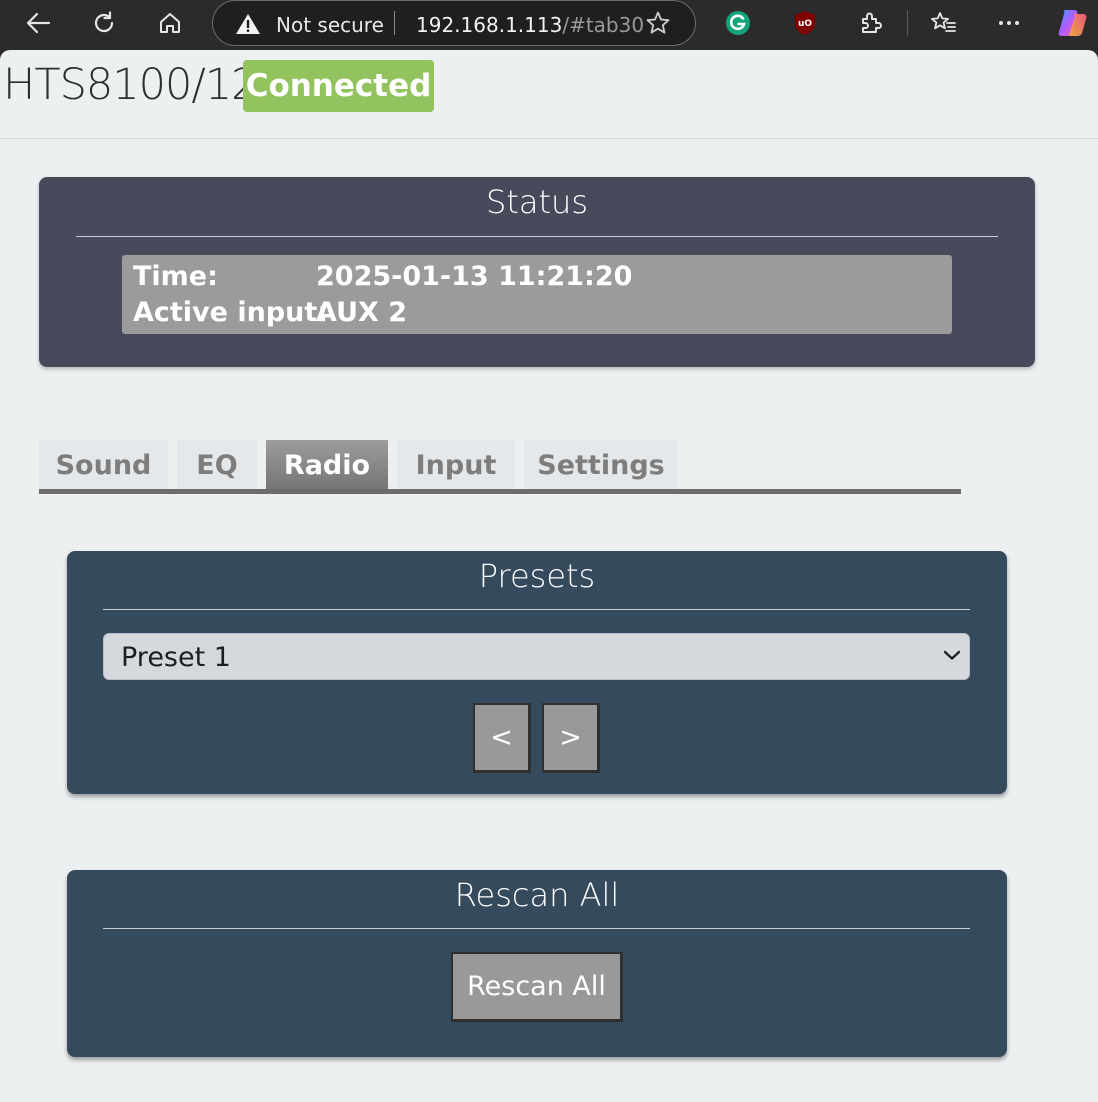  Describe the element at coordinates (175, 276) in the screenshot. I see `time-label: Time:` at that location.